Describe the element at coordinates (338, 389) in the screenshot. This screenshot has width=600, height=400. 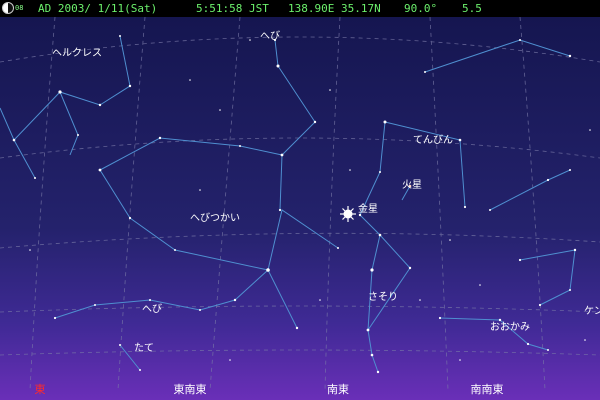
I see `direction-se: 南東` at that location.